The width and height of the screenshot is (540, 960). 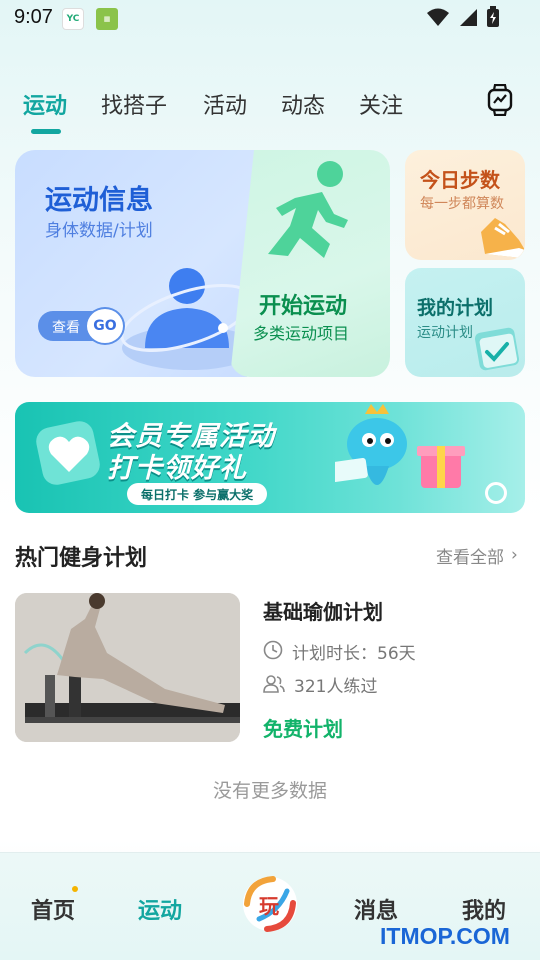 I want to click on wifi-icon, so click(x=438, y=17).